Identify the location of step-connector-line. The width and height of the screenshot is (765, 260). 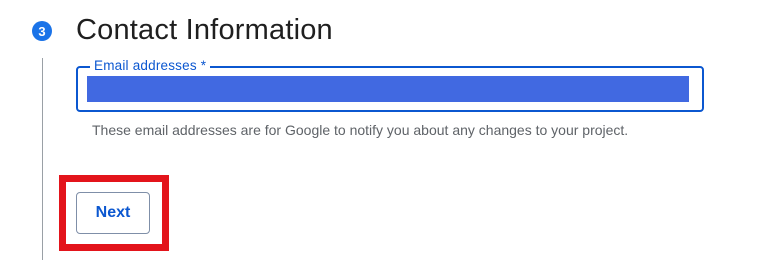
(42, 159).